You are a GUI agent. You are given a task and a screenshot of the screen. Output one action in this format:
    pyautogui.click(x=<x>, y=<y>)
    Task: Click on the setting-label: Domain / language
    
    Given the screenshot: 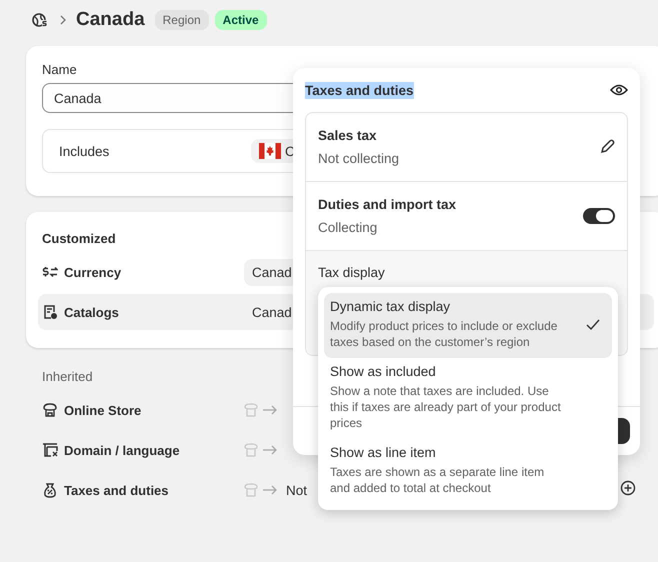 What is the action you would take?
    pyautogui.click(x=122, y=450)
    